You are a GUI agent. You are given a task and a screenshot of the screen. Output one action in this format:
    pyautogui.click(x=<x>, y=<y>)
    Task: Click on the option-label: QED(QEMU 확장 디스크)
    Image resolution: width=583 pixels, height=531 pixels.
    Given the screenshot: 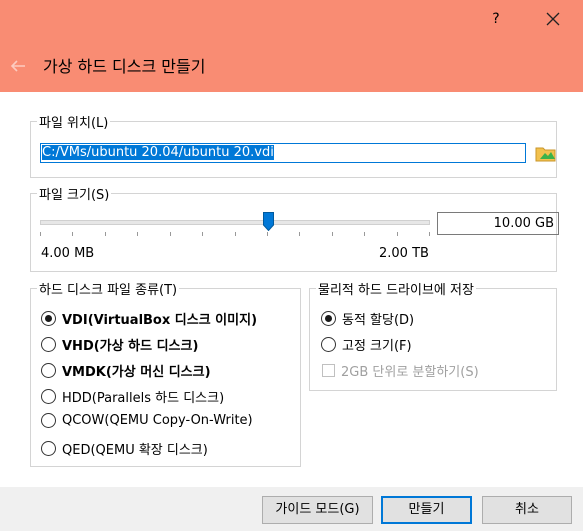 What is the action you would take?
    pyautogui.click(x=135, y=450)
    